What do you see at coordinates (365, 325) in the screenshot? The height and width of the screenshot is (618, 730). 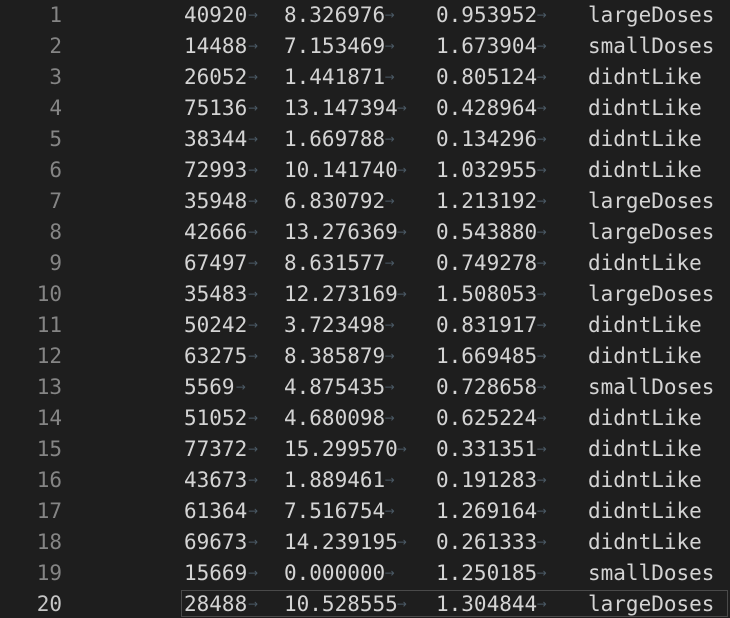 I see `editor-line: 11 50242 → 3.723498 → 0.831917 → didntLike` at bounding box center [365, 325].